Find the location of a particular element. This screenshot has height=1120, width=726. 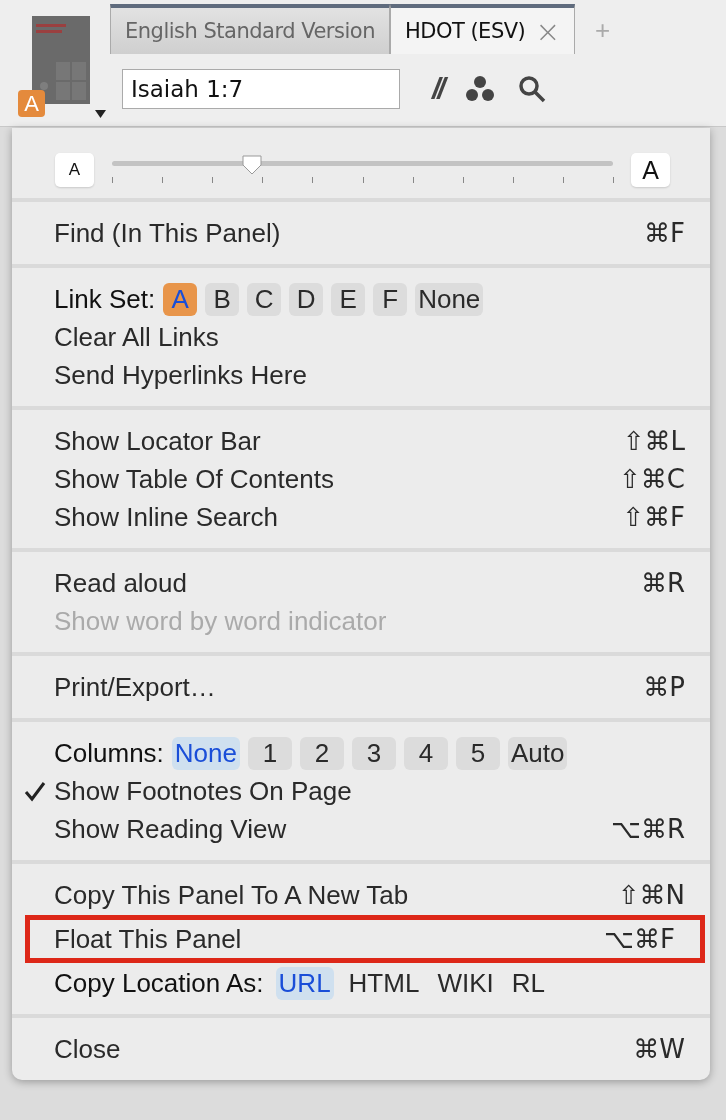

option-button: E is located at coordinates (348, 299).